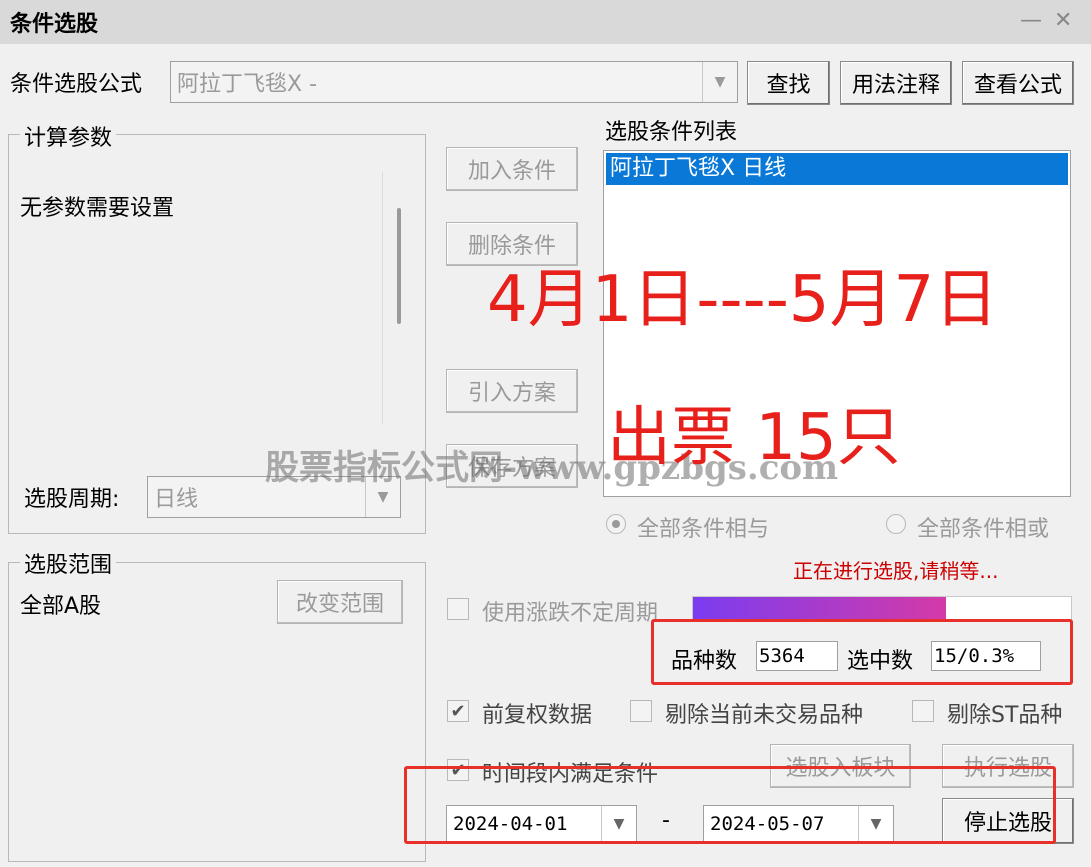 The width and height of the screenshot is (1091, 867). What do you see at coordinates (72, 499) in the screenshot?
I see `period-label: 选股周期:` at bounding box center [72, 499].